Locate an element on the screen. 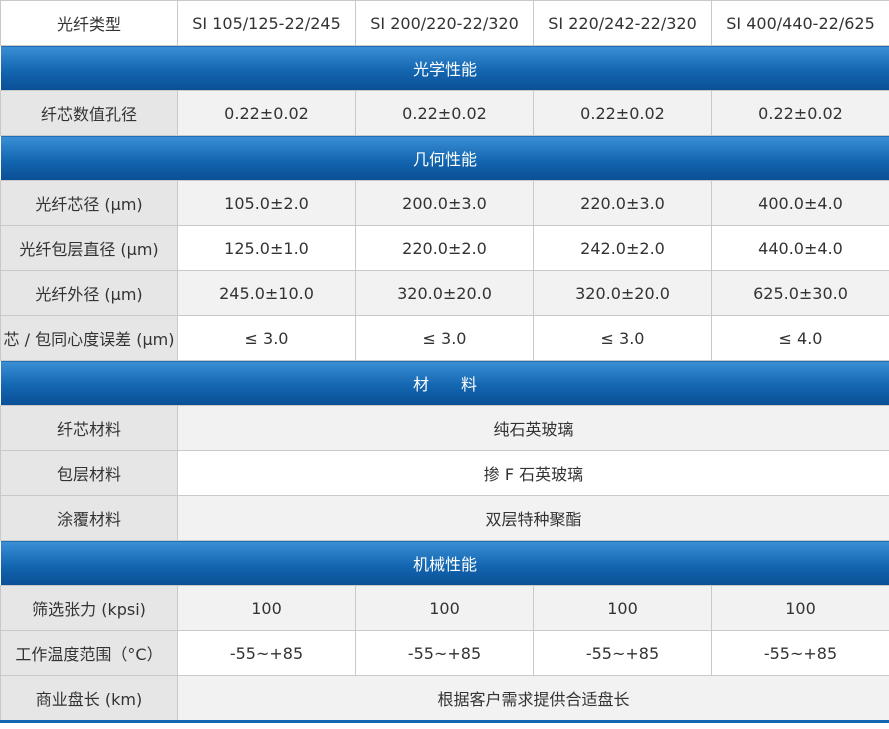 The width and height of the screenshot is (889, 729). section-title: 几何性能 is located at coordinates (444, 158).